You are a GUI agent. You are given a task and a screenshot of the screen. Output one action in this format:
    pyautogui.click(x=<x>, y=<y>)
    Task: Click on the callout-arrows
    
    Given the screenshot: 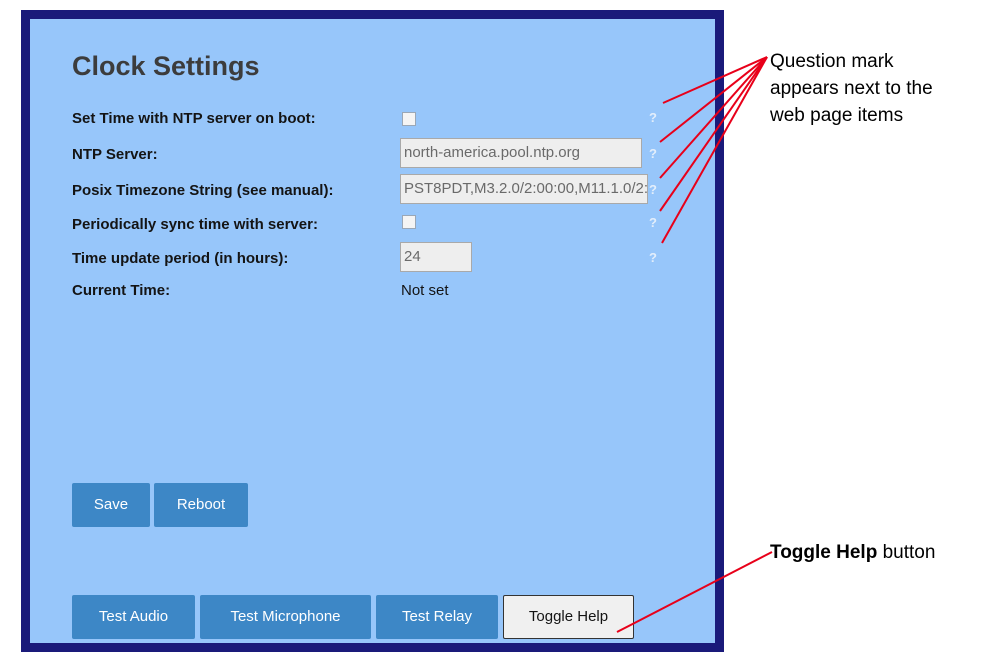 What is the action you would take?
    pyautogui.click(x=694, y=344)
    